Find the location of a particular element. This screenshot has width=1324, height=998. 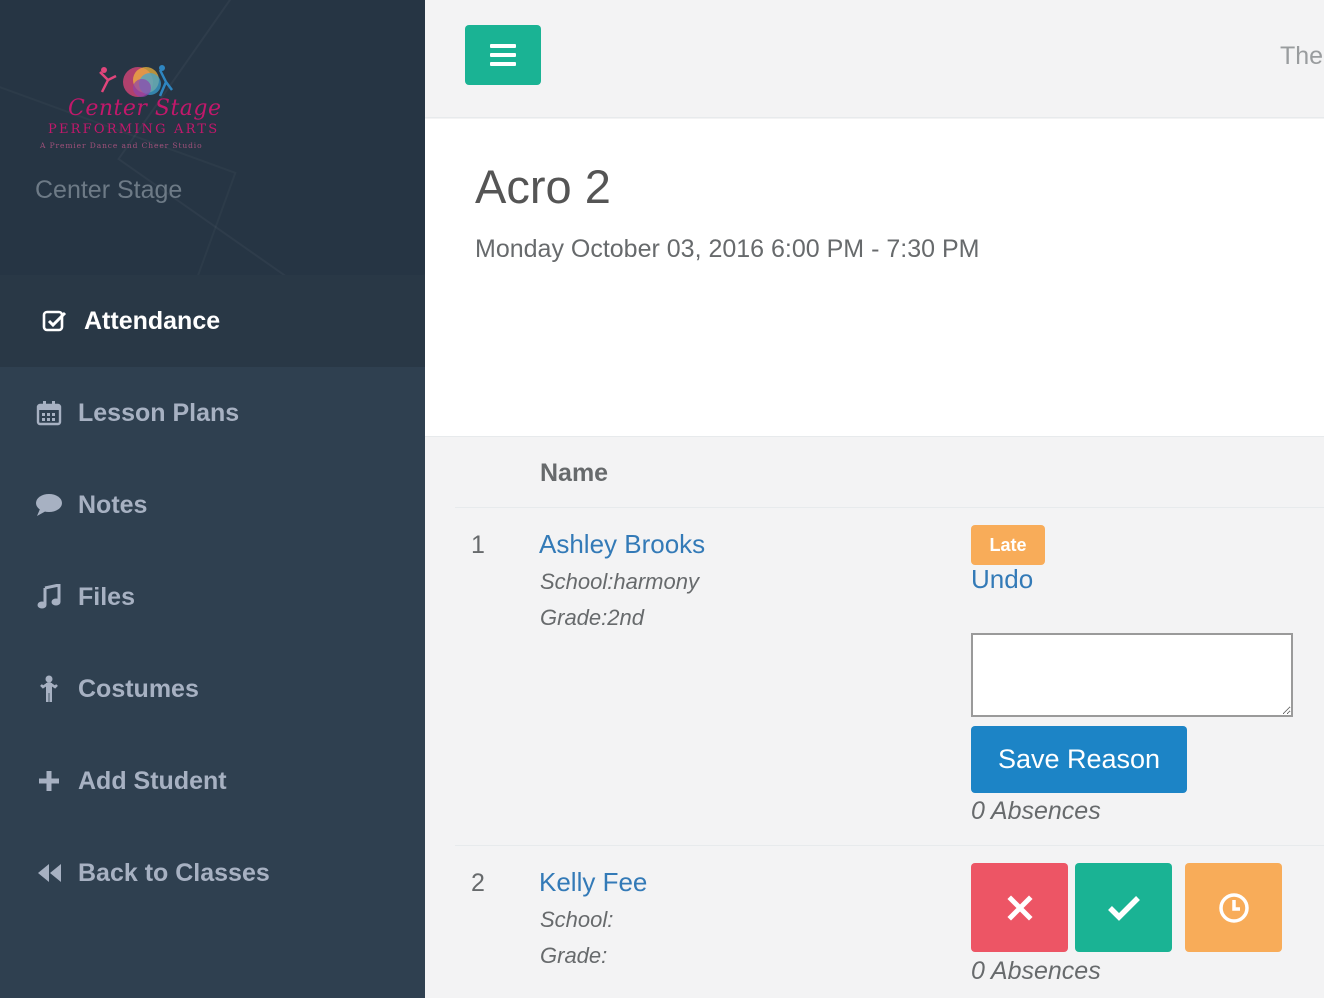

student-name-link: Ashley Brooks is located at coordinates (622, 544).